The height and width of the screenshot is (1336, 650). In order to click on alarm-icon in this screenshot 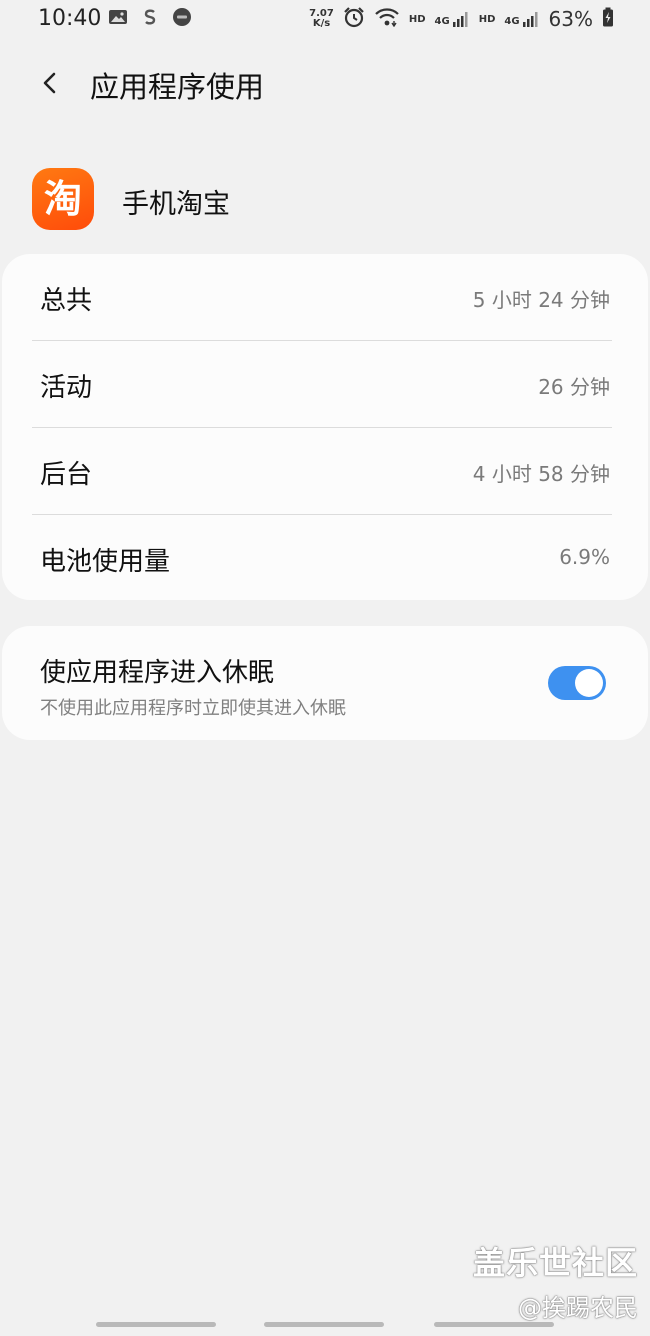, I will do `click(354, 19)`.